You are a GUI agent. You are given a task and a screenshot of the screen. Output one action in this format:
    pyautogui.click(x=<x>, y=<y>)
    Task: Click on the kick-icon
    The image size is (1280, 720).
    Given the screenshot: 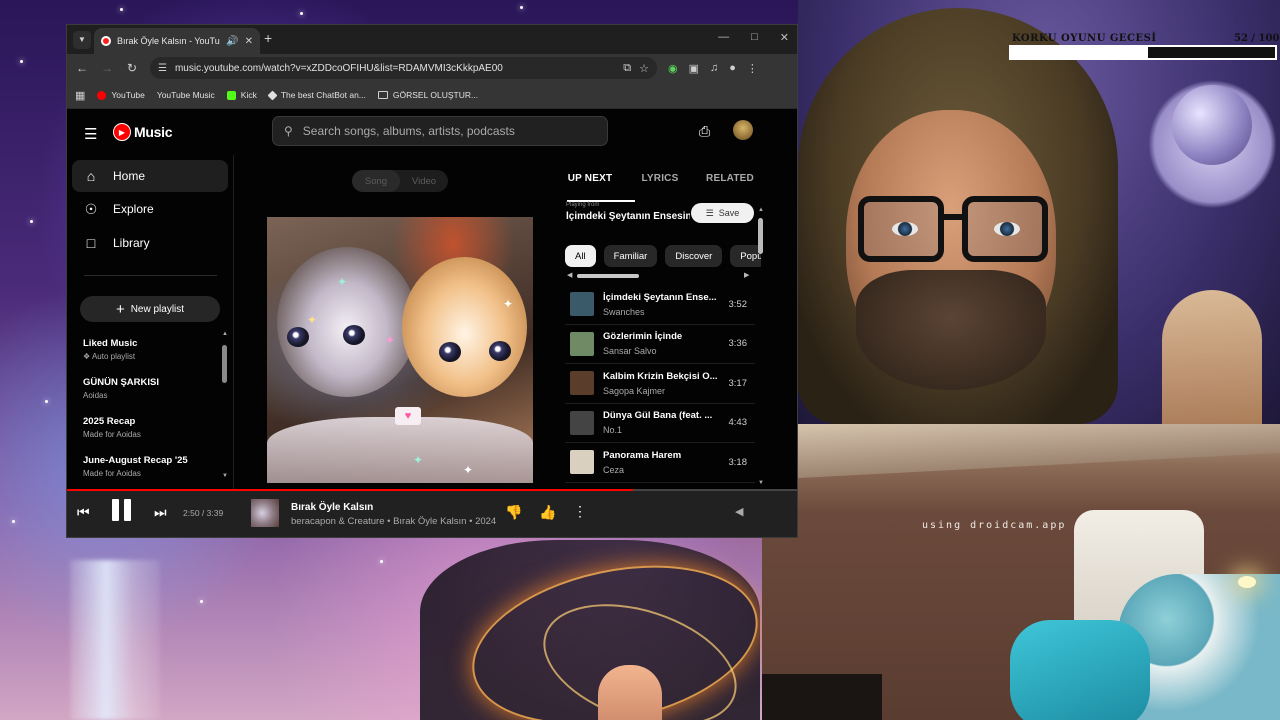 What is the action you would take?
    pyautogui.click(x=231, y=95)
    